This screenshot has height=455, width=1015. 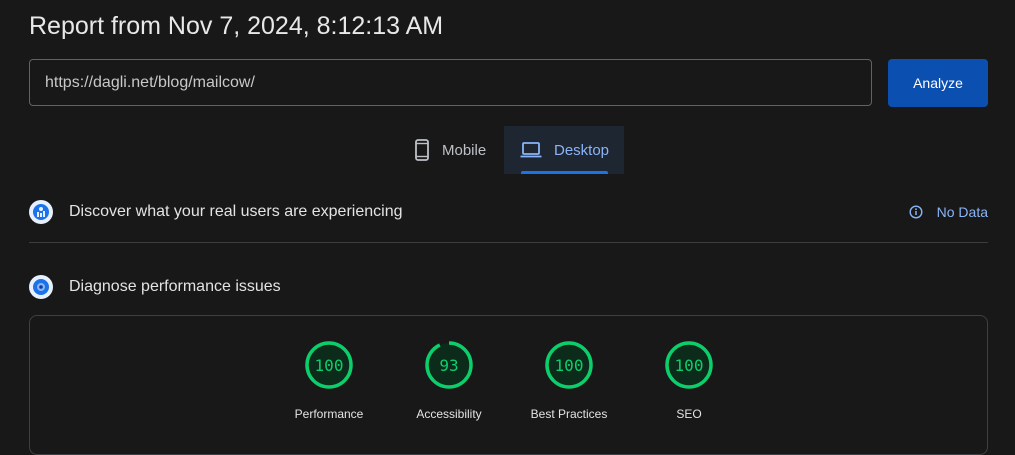 I want to click on info-icon, so click(x=916, y=212).